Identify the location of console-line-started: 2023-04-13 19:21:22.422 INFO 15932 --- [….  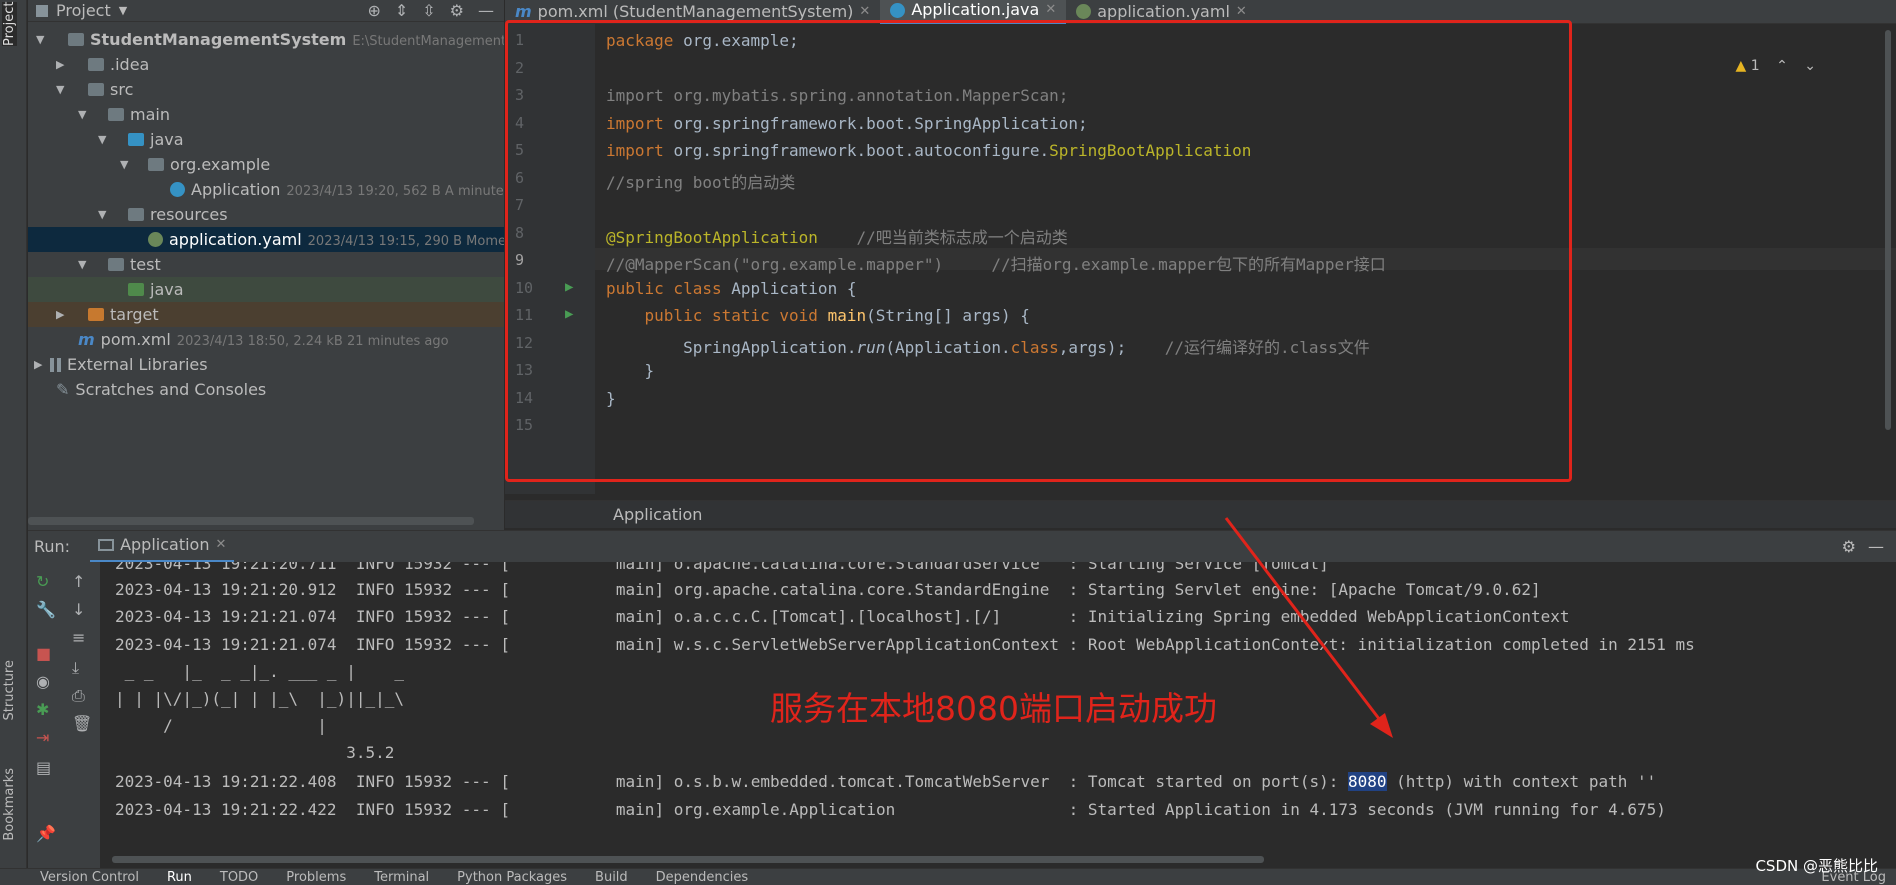
(890, 809).